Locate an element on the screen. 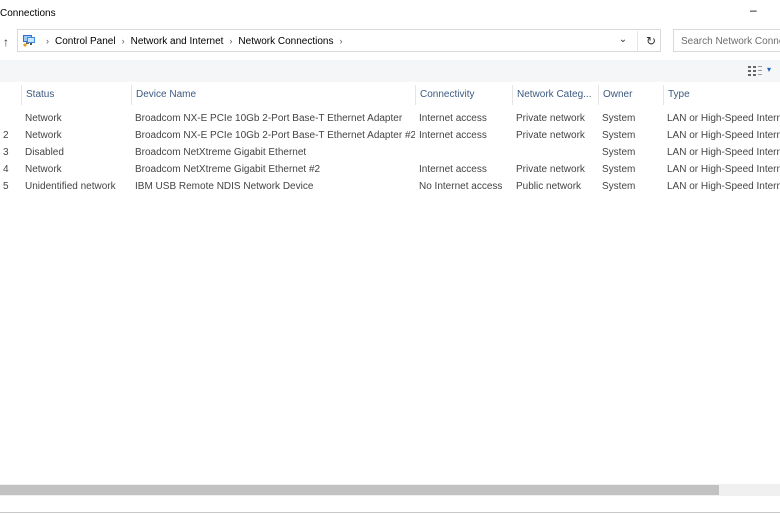 The width and height of the screenshot is (780, 516). row-connectivity is located at coordinates (465, 152).